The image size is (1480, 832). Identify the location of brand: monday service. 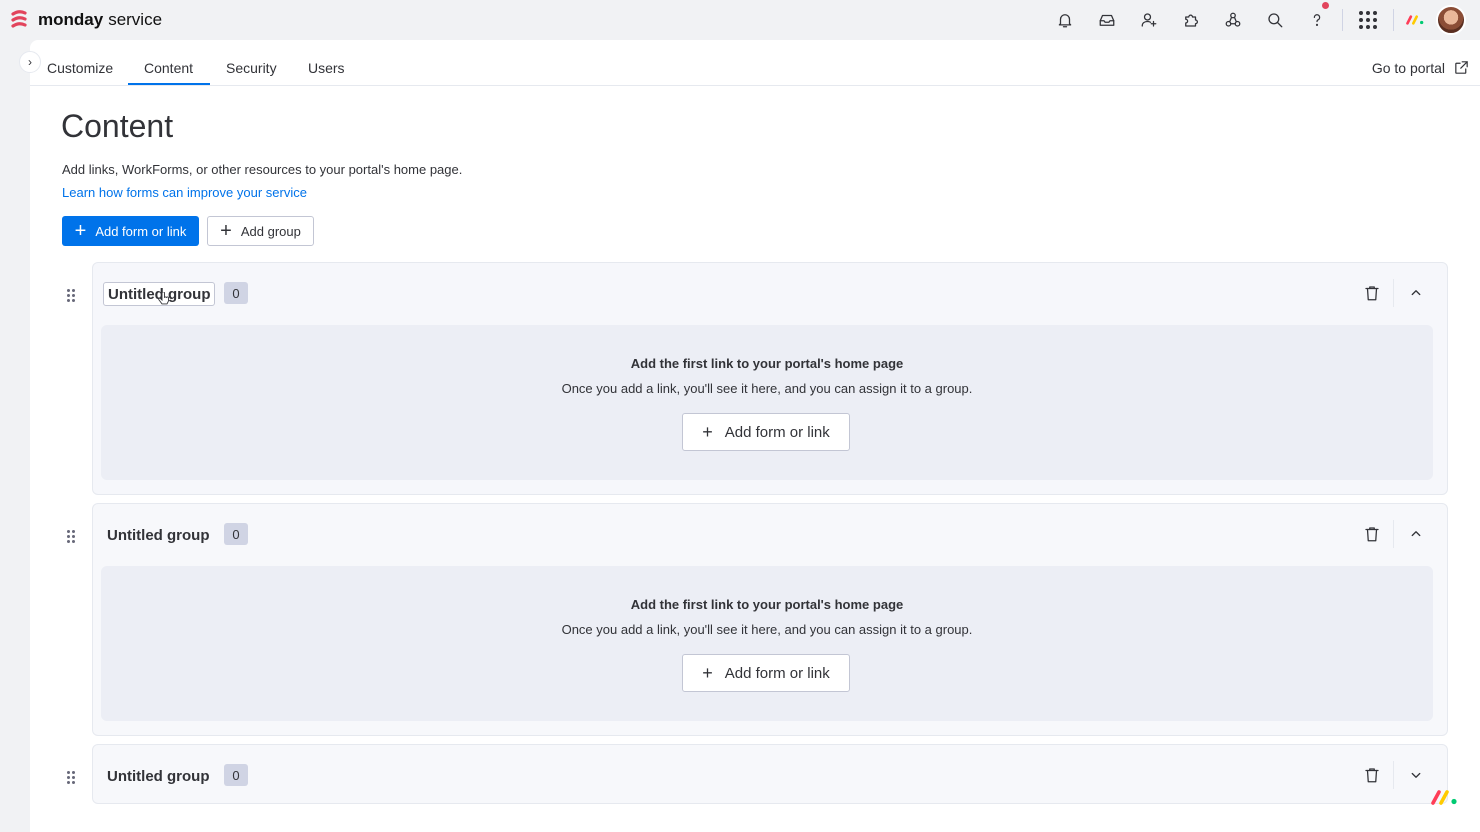
(86, 20).